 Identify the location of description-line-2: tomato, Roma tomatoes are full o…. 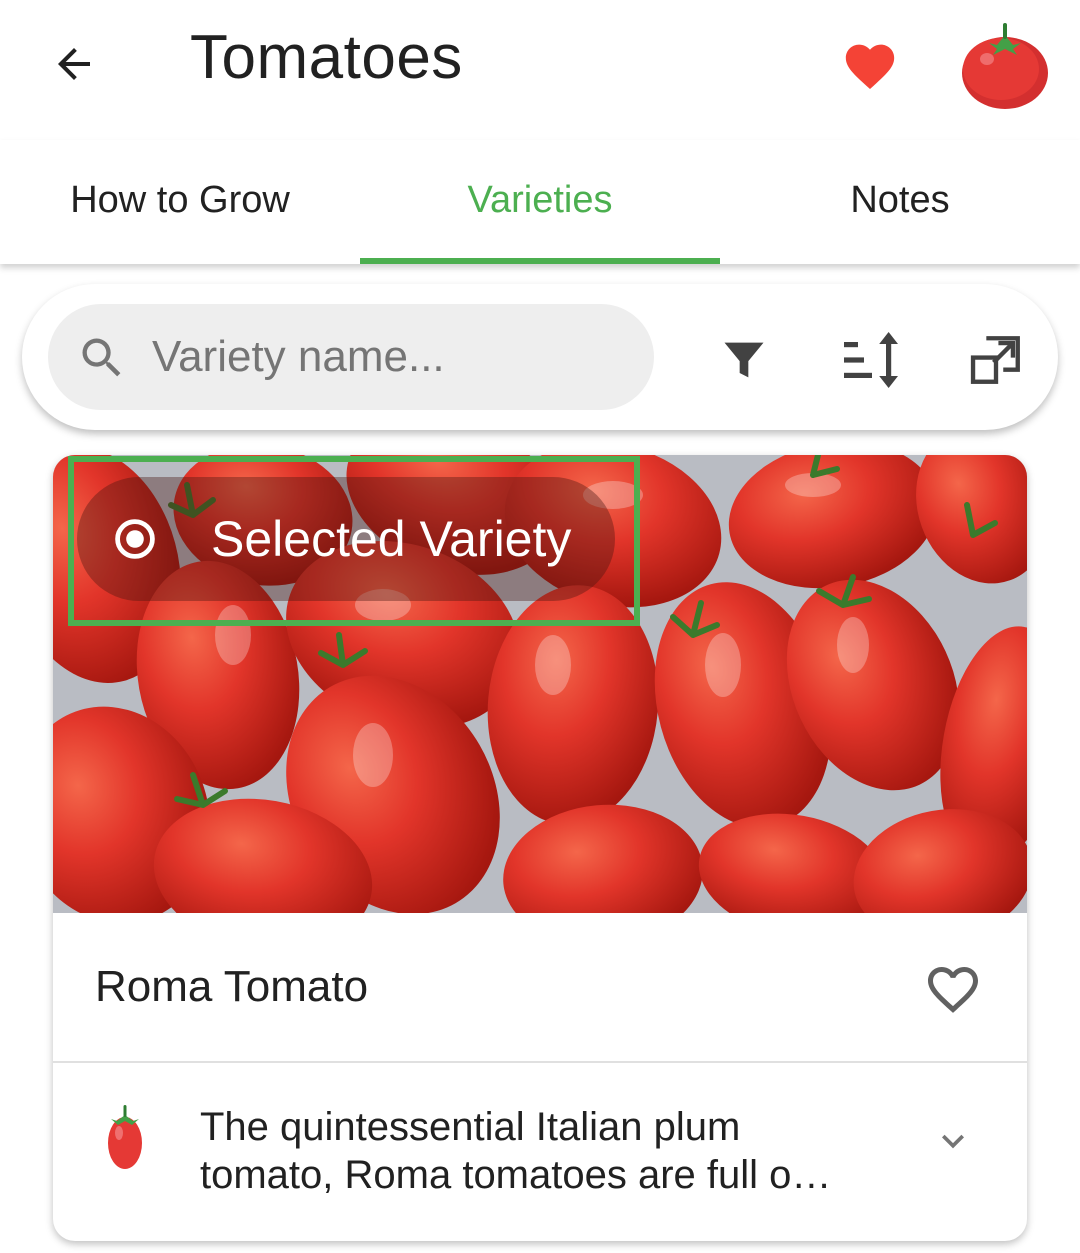
(516, 1175).